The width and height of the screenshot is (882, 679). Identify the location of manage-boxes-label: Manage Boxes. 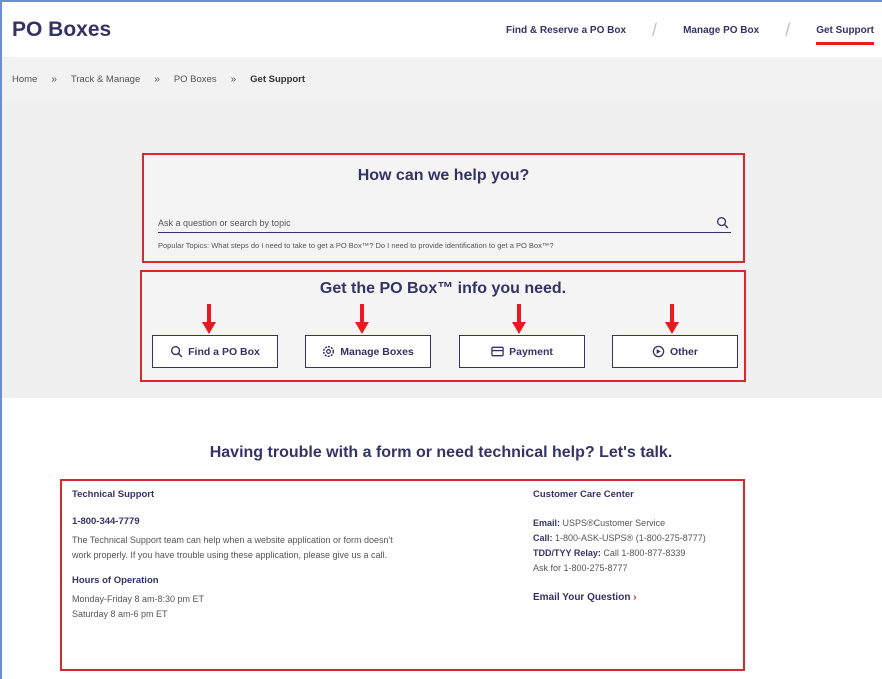
(377, 351).